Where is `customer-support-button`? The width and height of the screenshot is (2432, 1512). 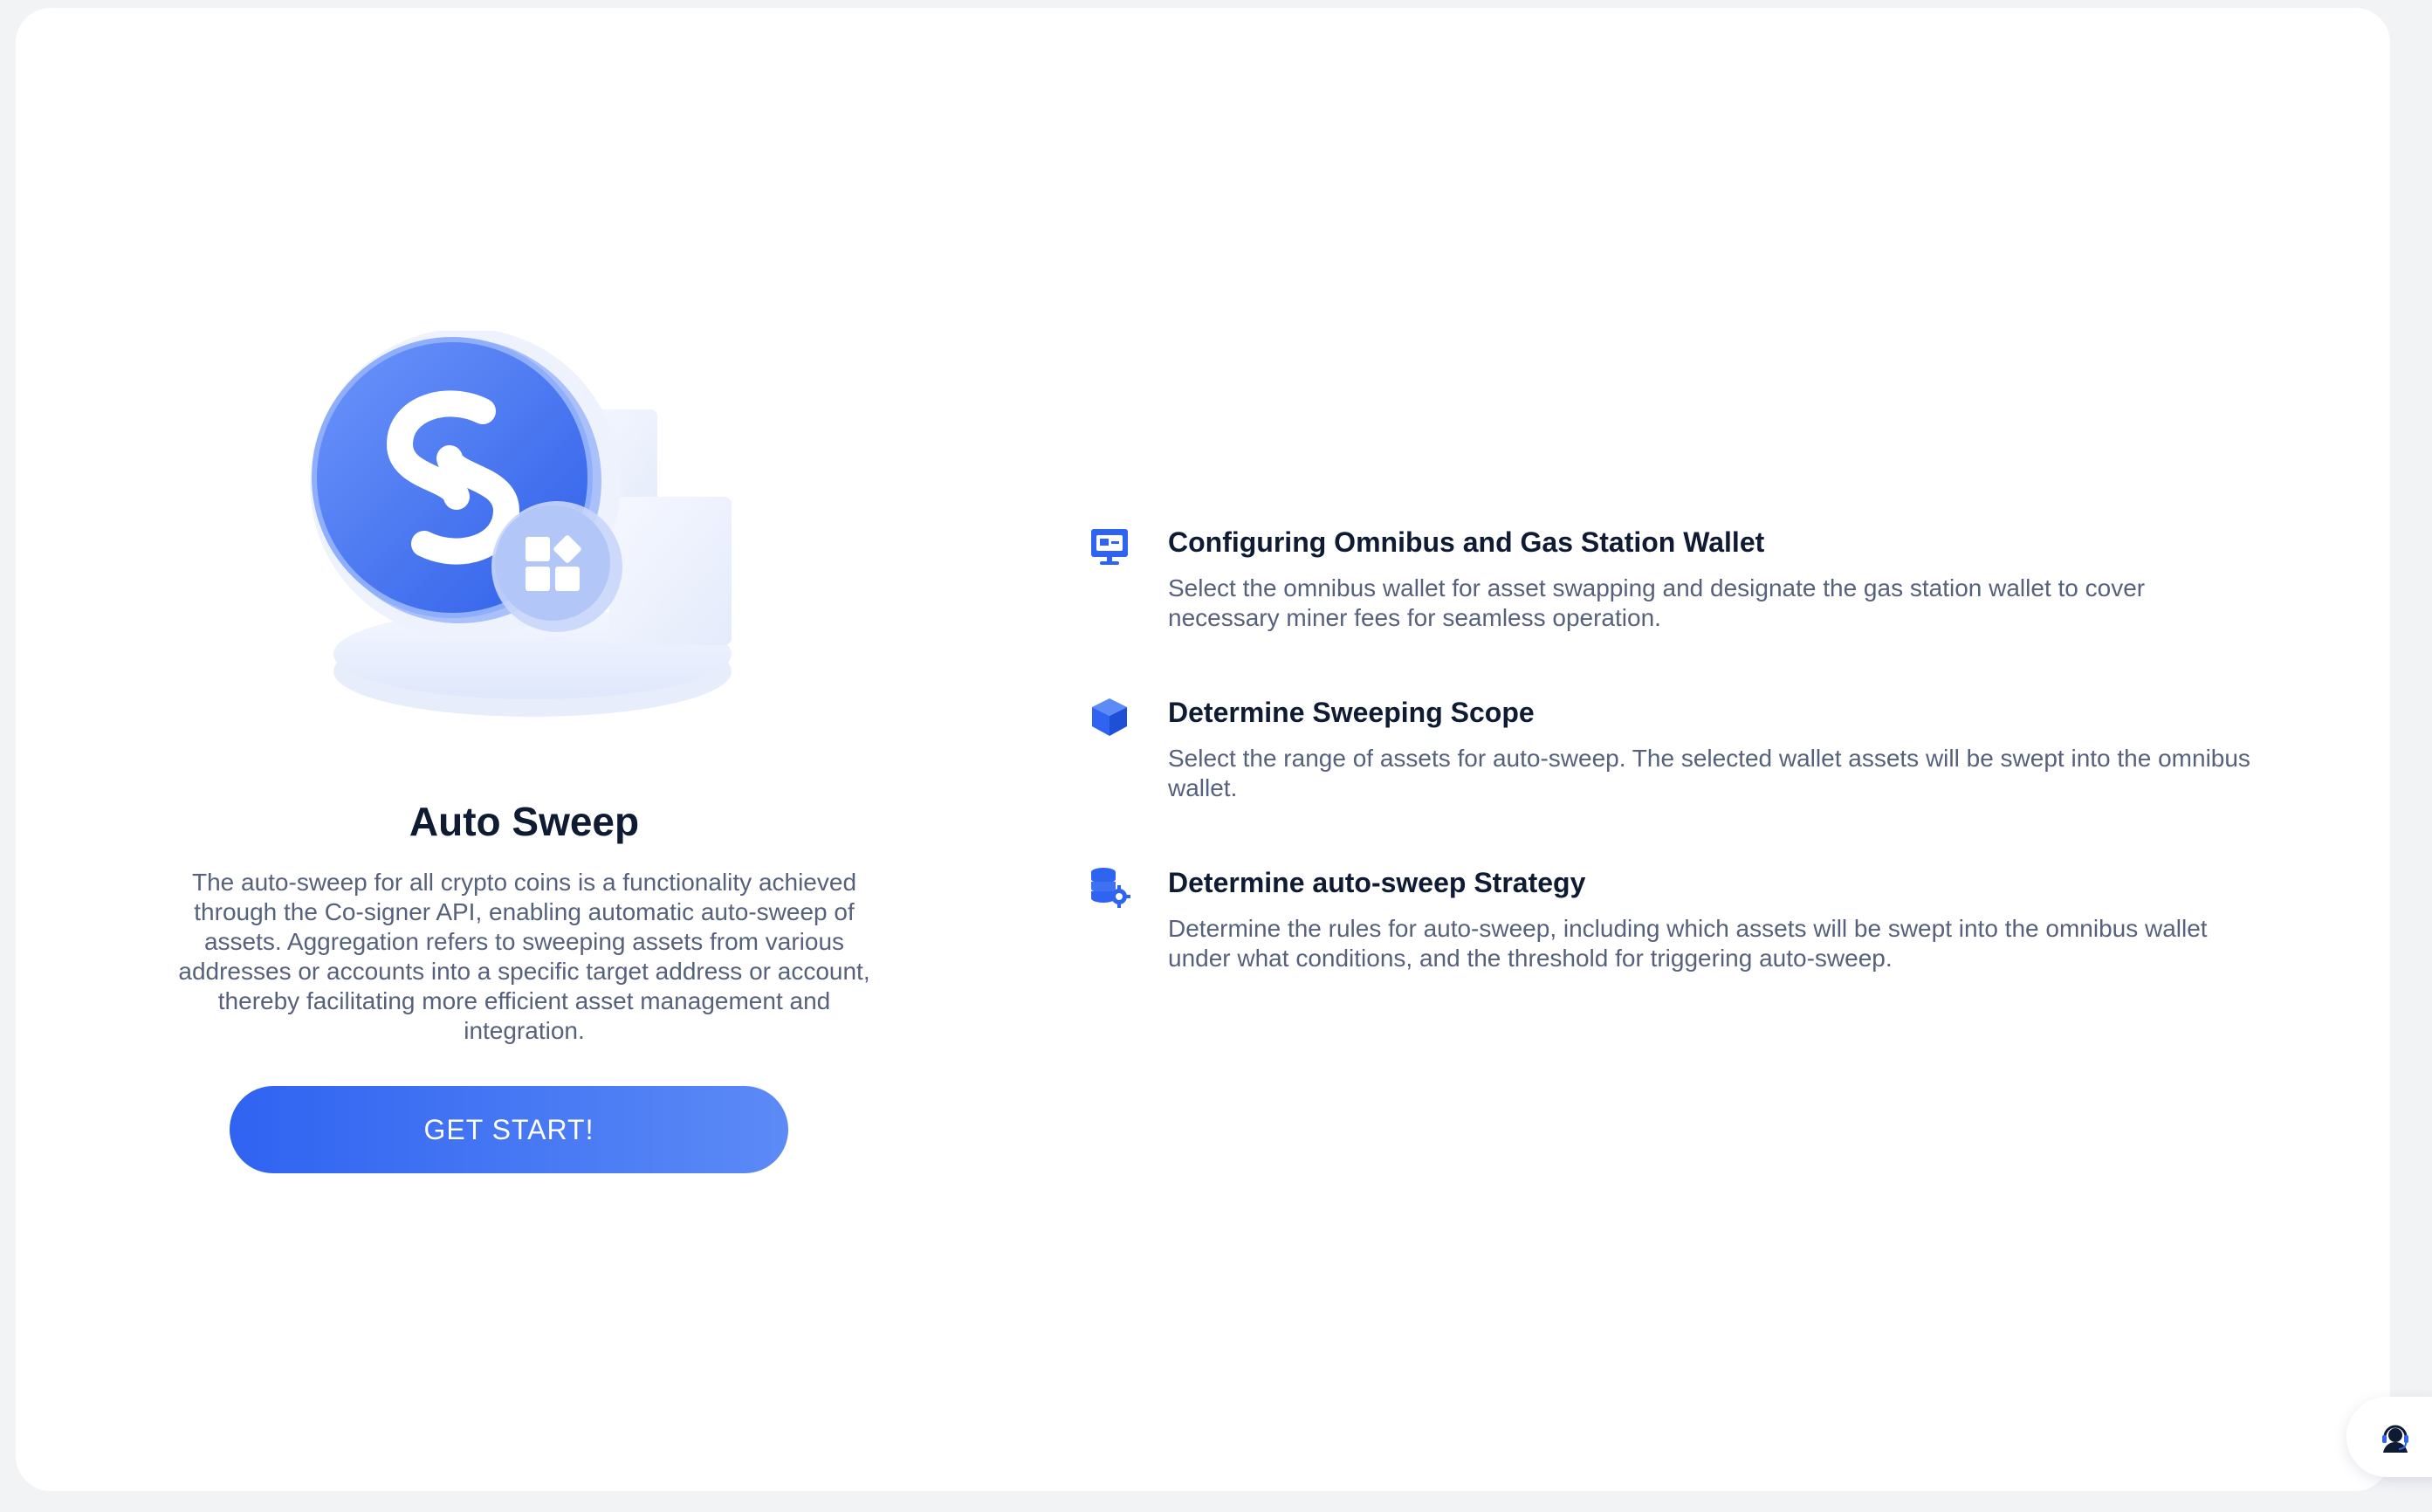
customer-support-button is located at coordinates (2389, 1437).